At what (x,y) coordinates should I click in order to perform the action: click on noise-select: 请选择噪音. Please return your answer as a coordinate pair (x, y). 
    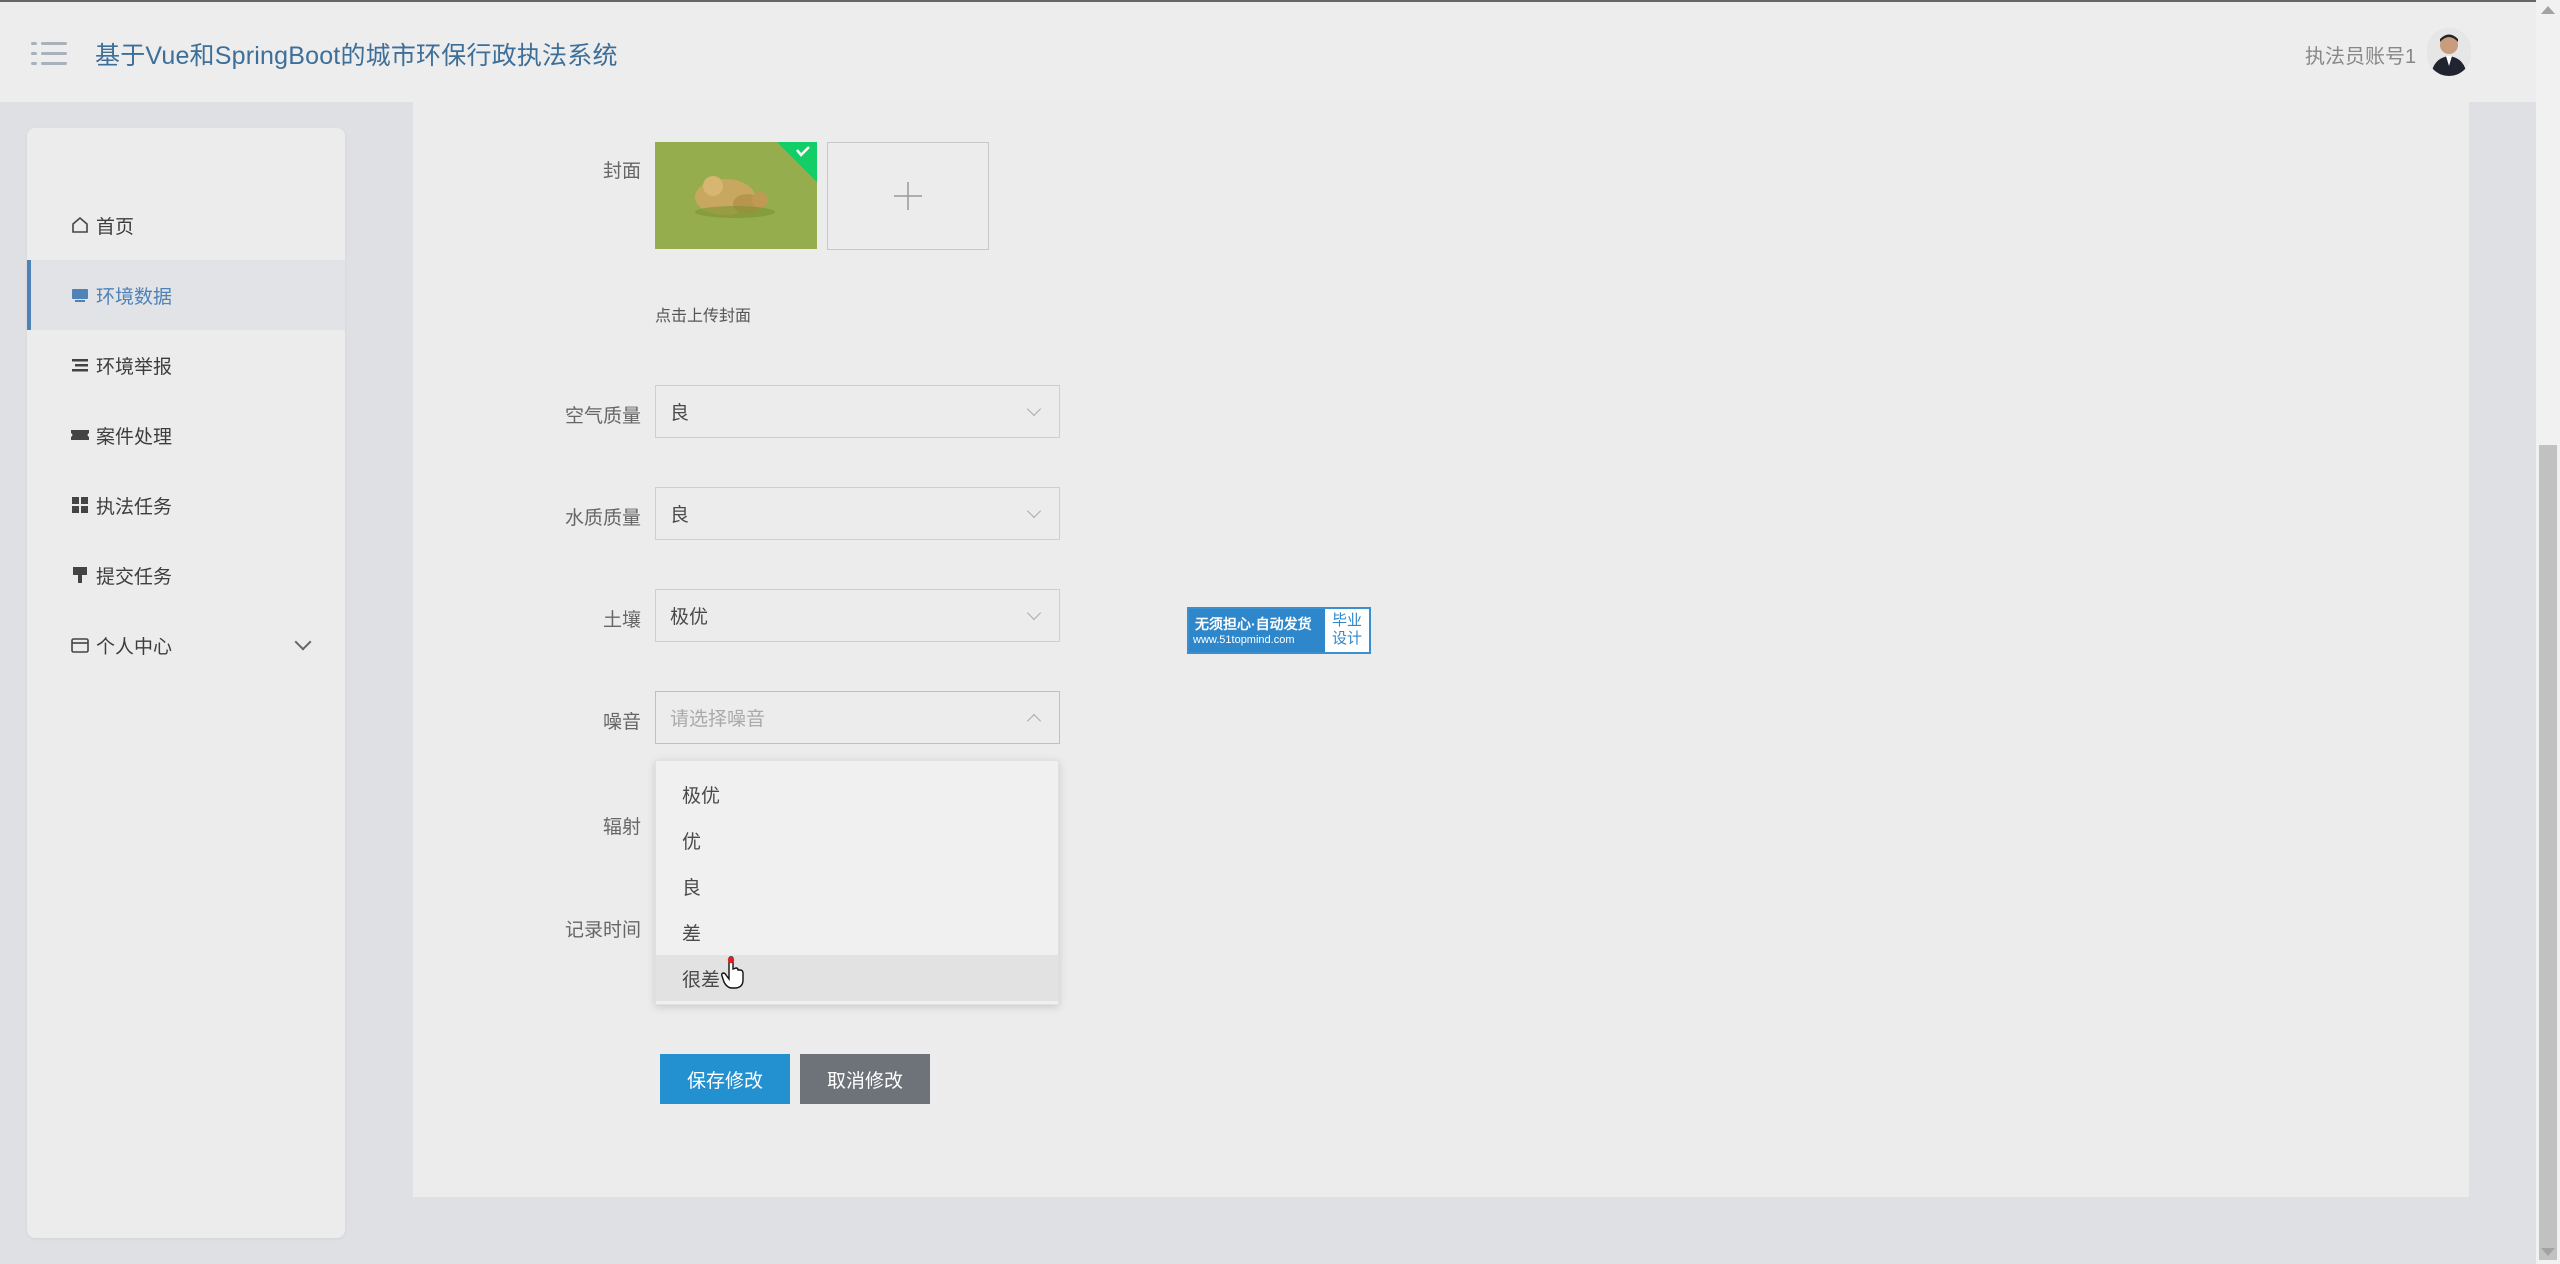
    Looking at the image, I should click on (857, 717).